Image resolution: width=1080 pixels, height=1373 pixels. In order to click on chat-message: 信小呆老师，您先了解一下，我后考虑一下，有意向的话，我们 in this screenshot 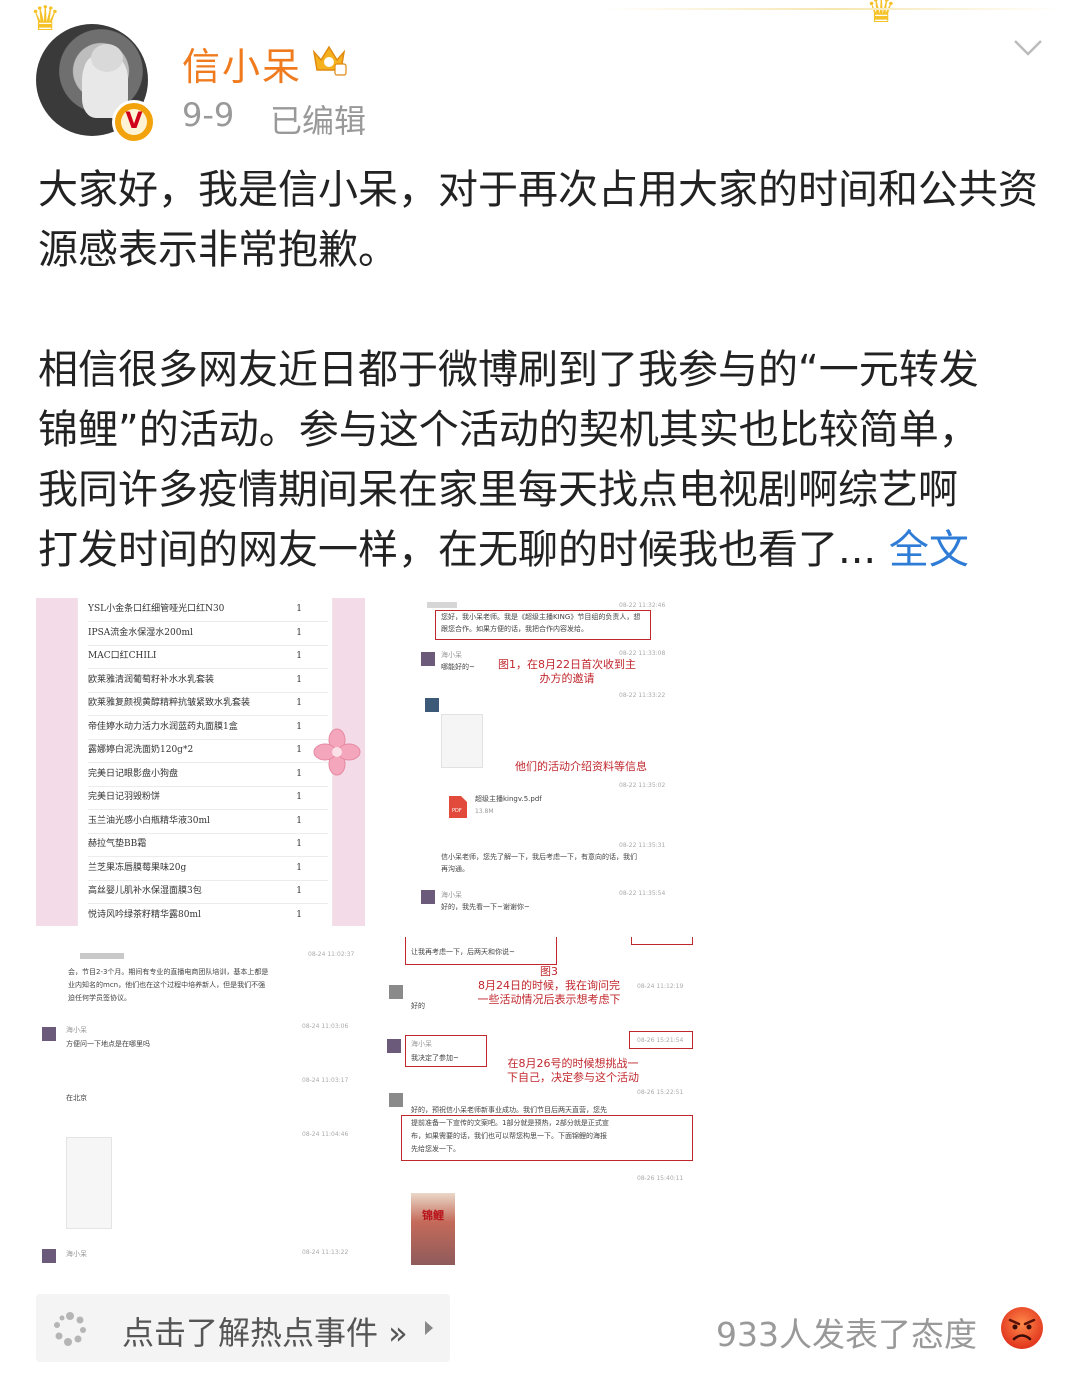, I will do `click(539, 857)`.